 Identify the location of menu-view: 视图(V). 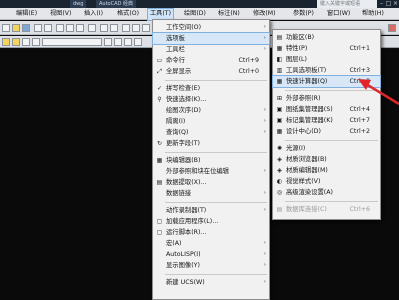
(60, 14).